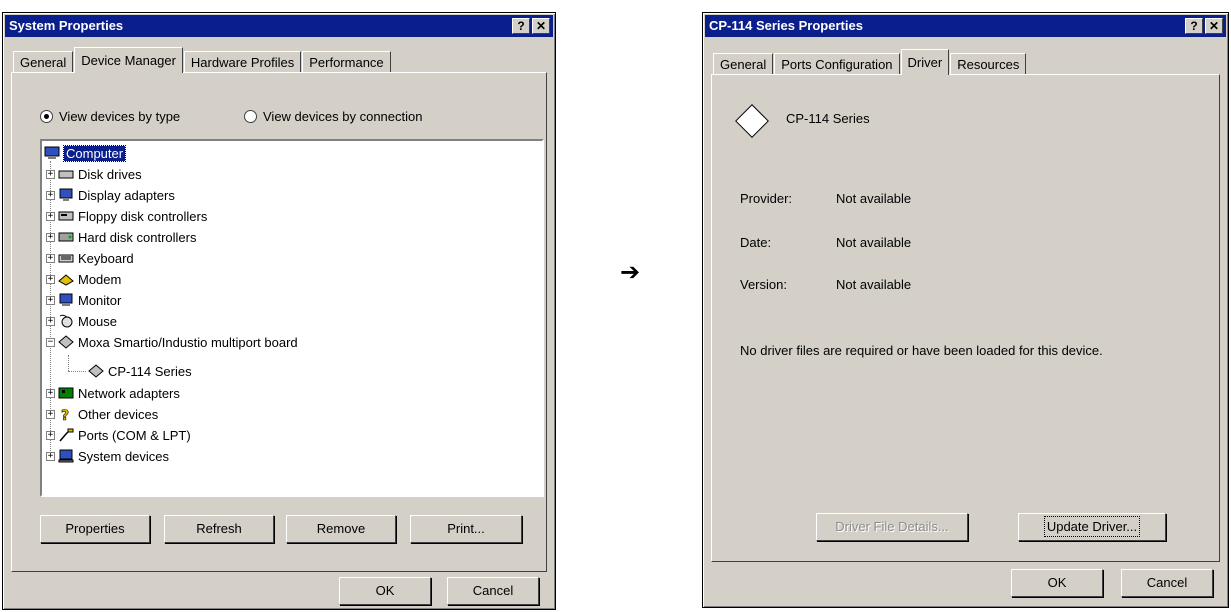  I want to click on hard-disk-controller-icon, so click(66, 237).